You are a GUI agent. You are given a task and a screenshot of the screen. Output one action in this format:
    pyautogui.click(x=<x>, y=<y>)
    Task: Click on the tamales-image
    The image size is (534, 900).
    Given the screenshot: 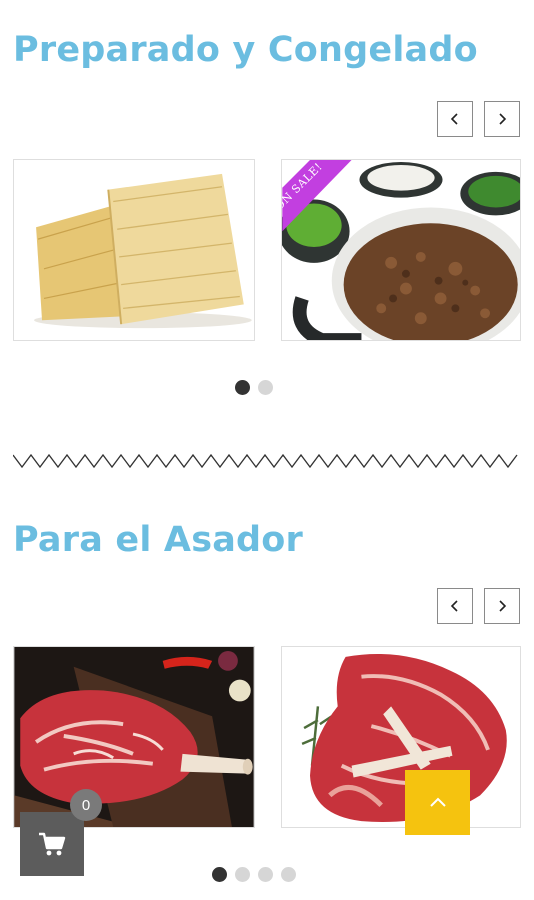 What is the action you would take?
    pyautogui.click(x=134, y=250)
    